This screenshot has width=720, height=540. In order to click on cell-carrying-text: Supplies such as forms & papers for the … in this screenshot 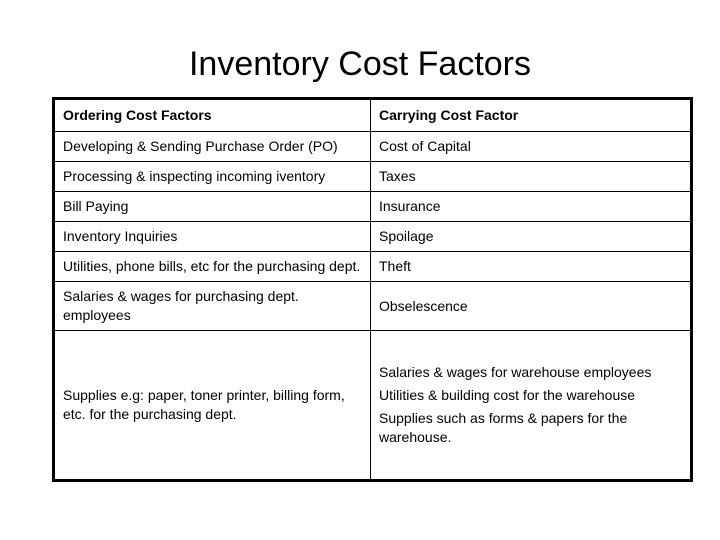, I will do `click(503, 427)`.